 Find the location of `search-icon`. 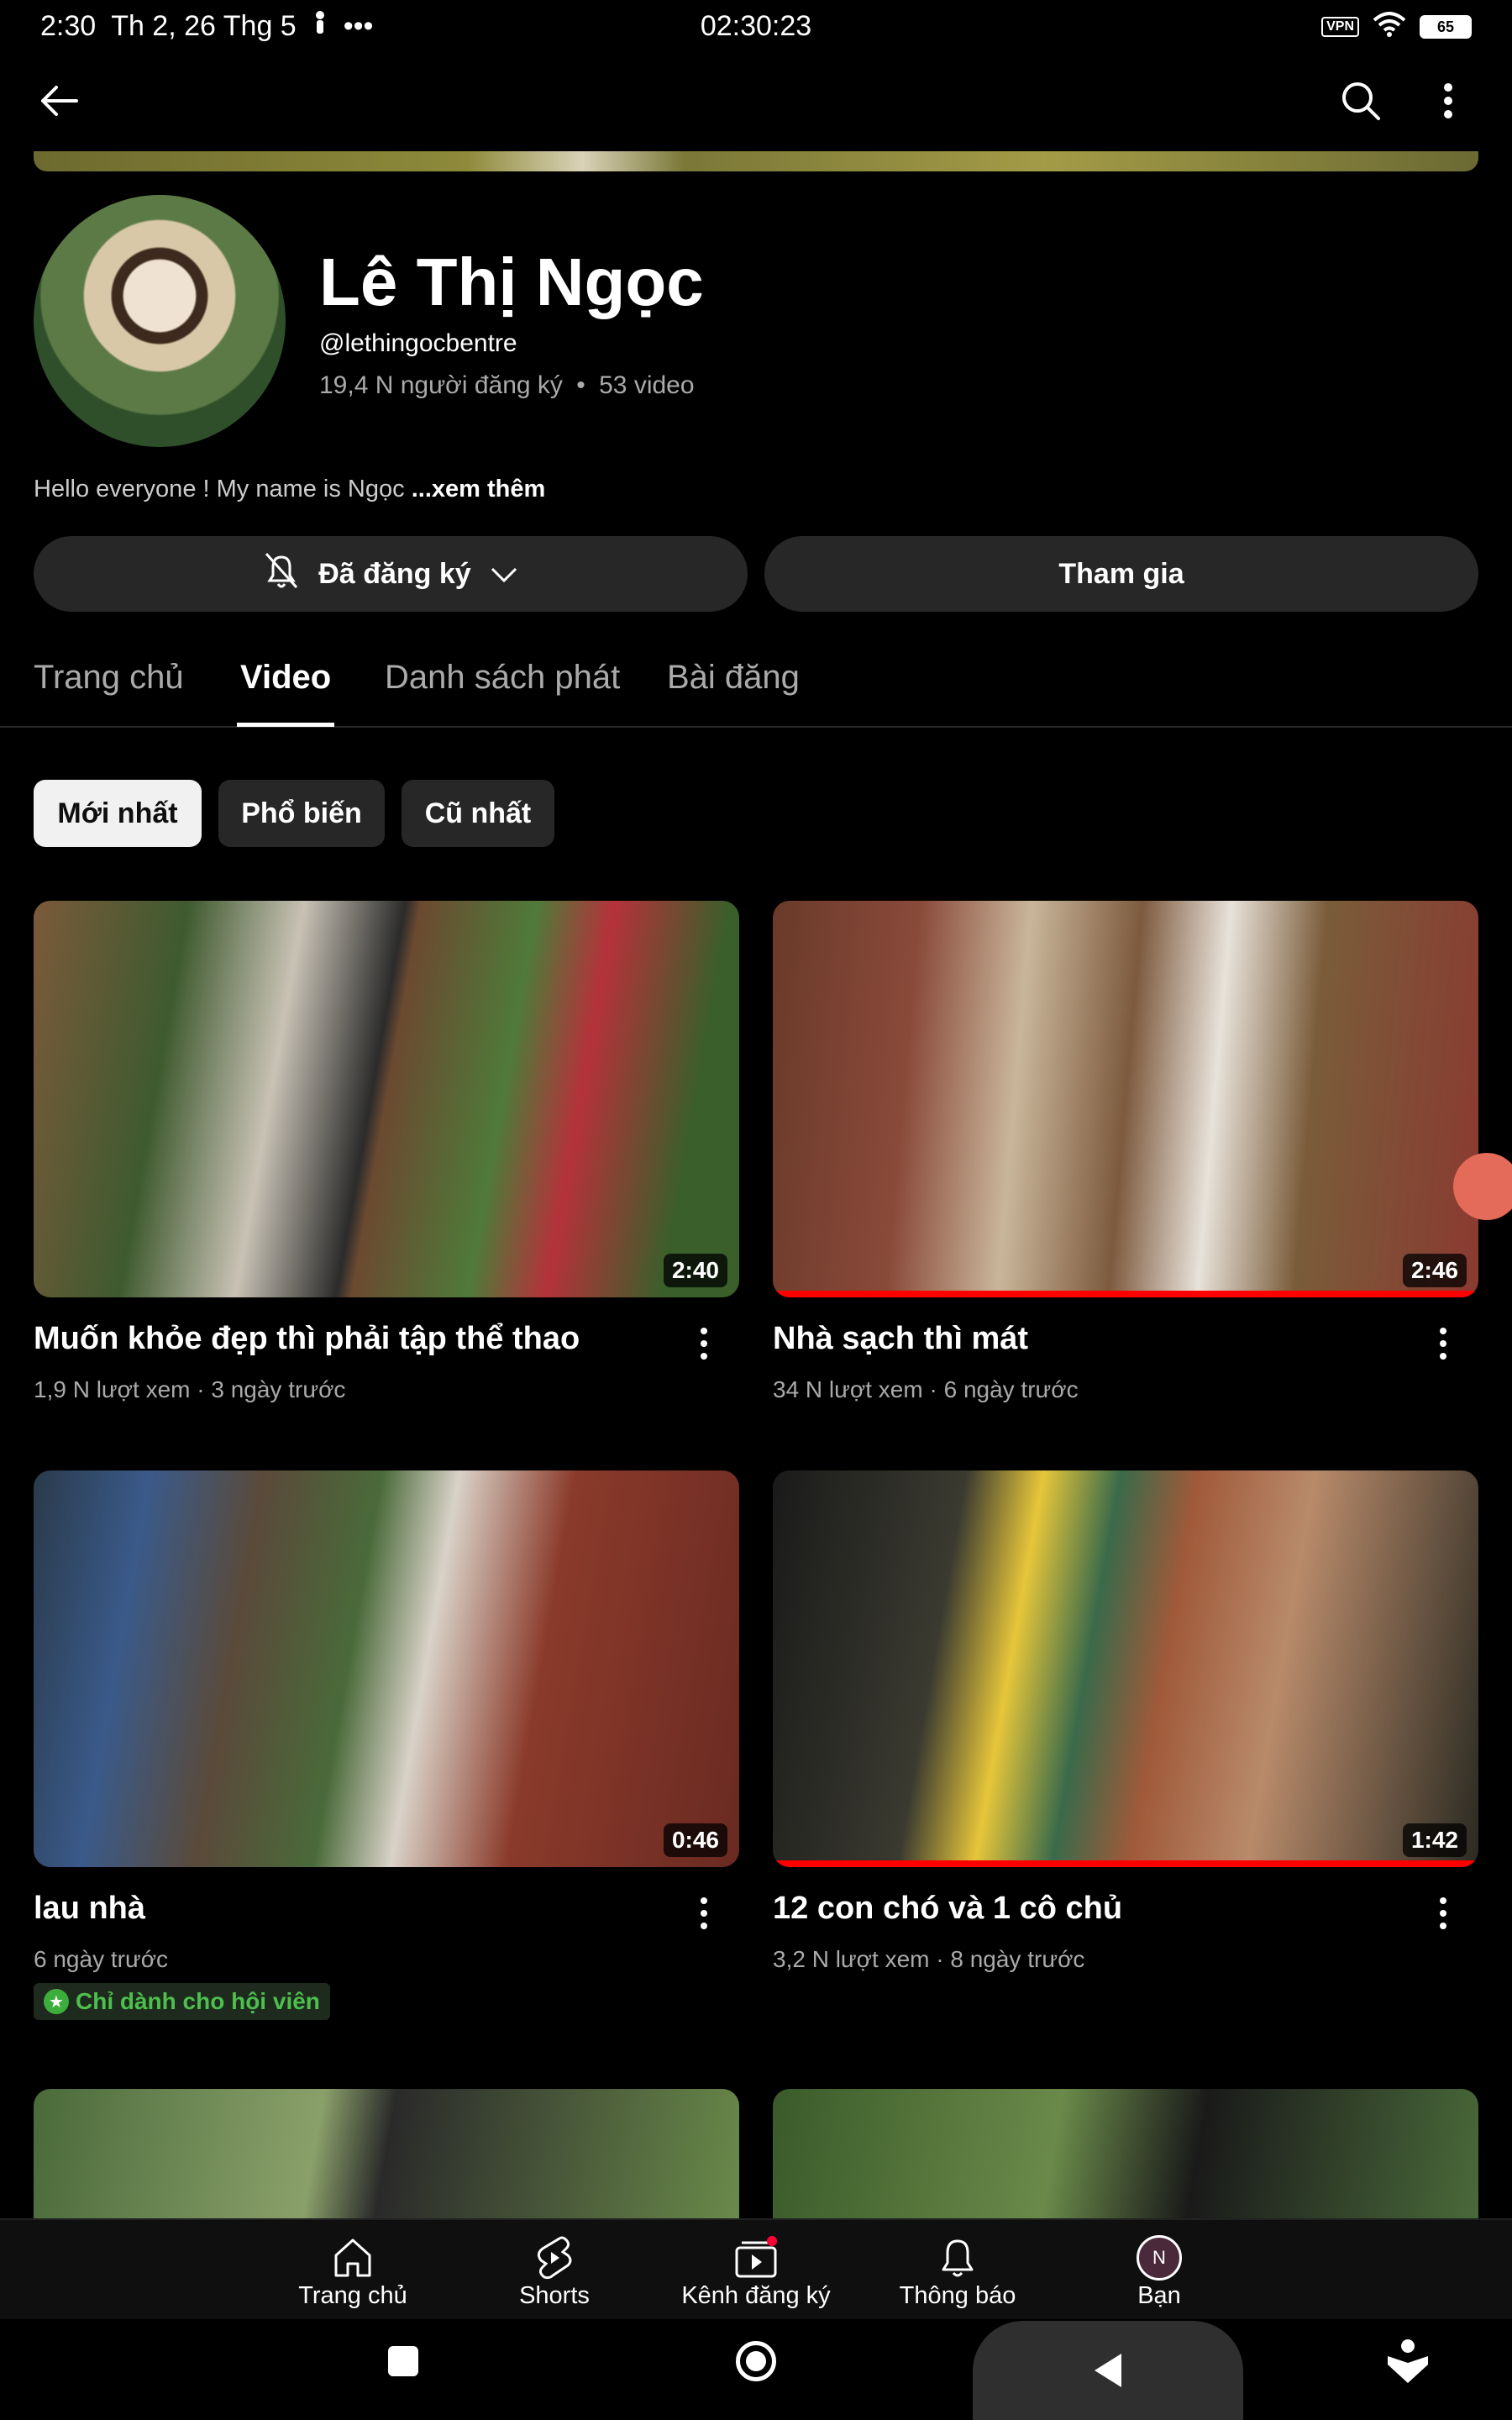

search-icon is located at coordinates (1360, 100).